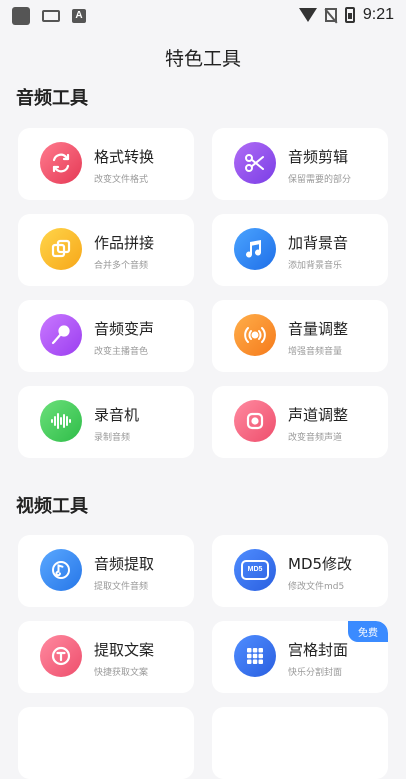  Describe the element at coordinates (307, 15) in the screenshot. I see `wifi-icon` at that location.